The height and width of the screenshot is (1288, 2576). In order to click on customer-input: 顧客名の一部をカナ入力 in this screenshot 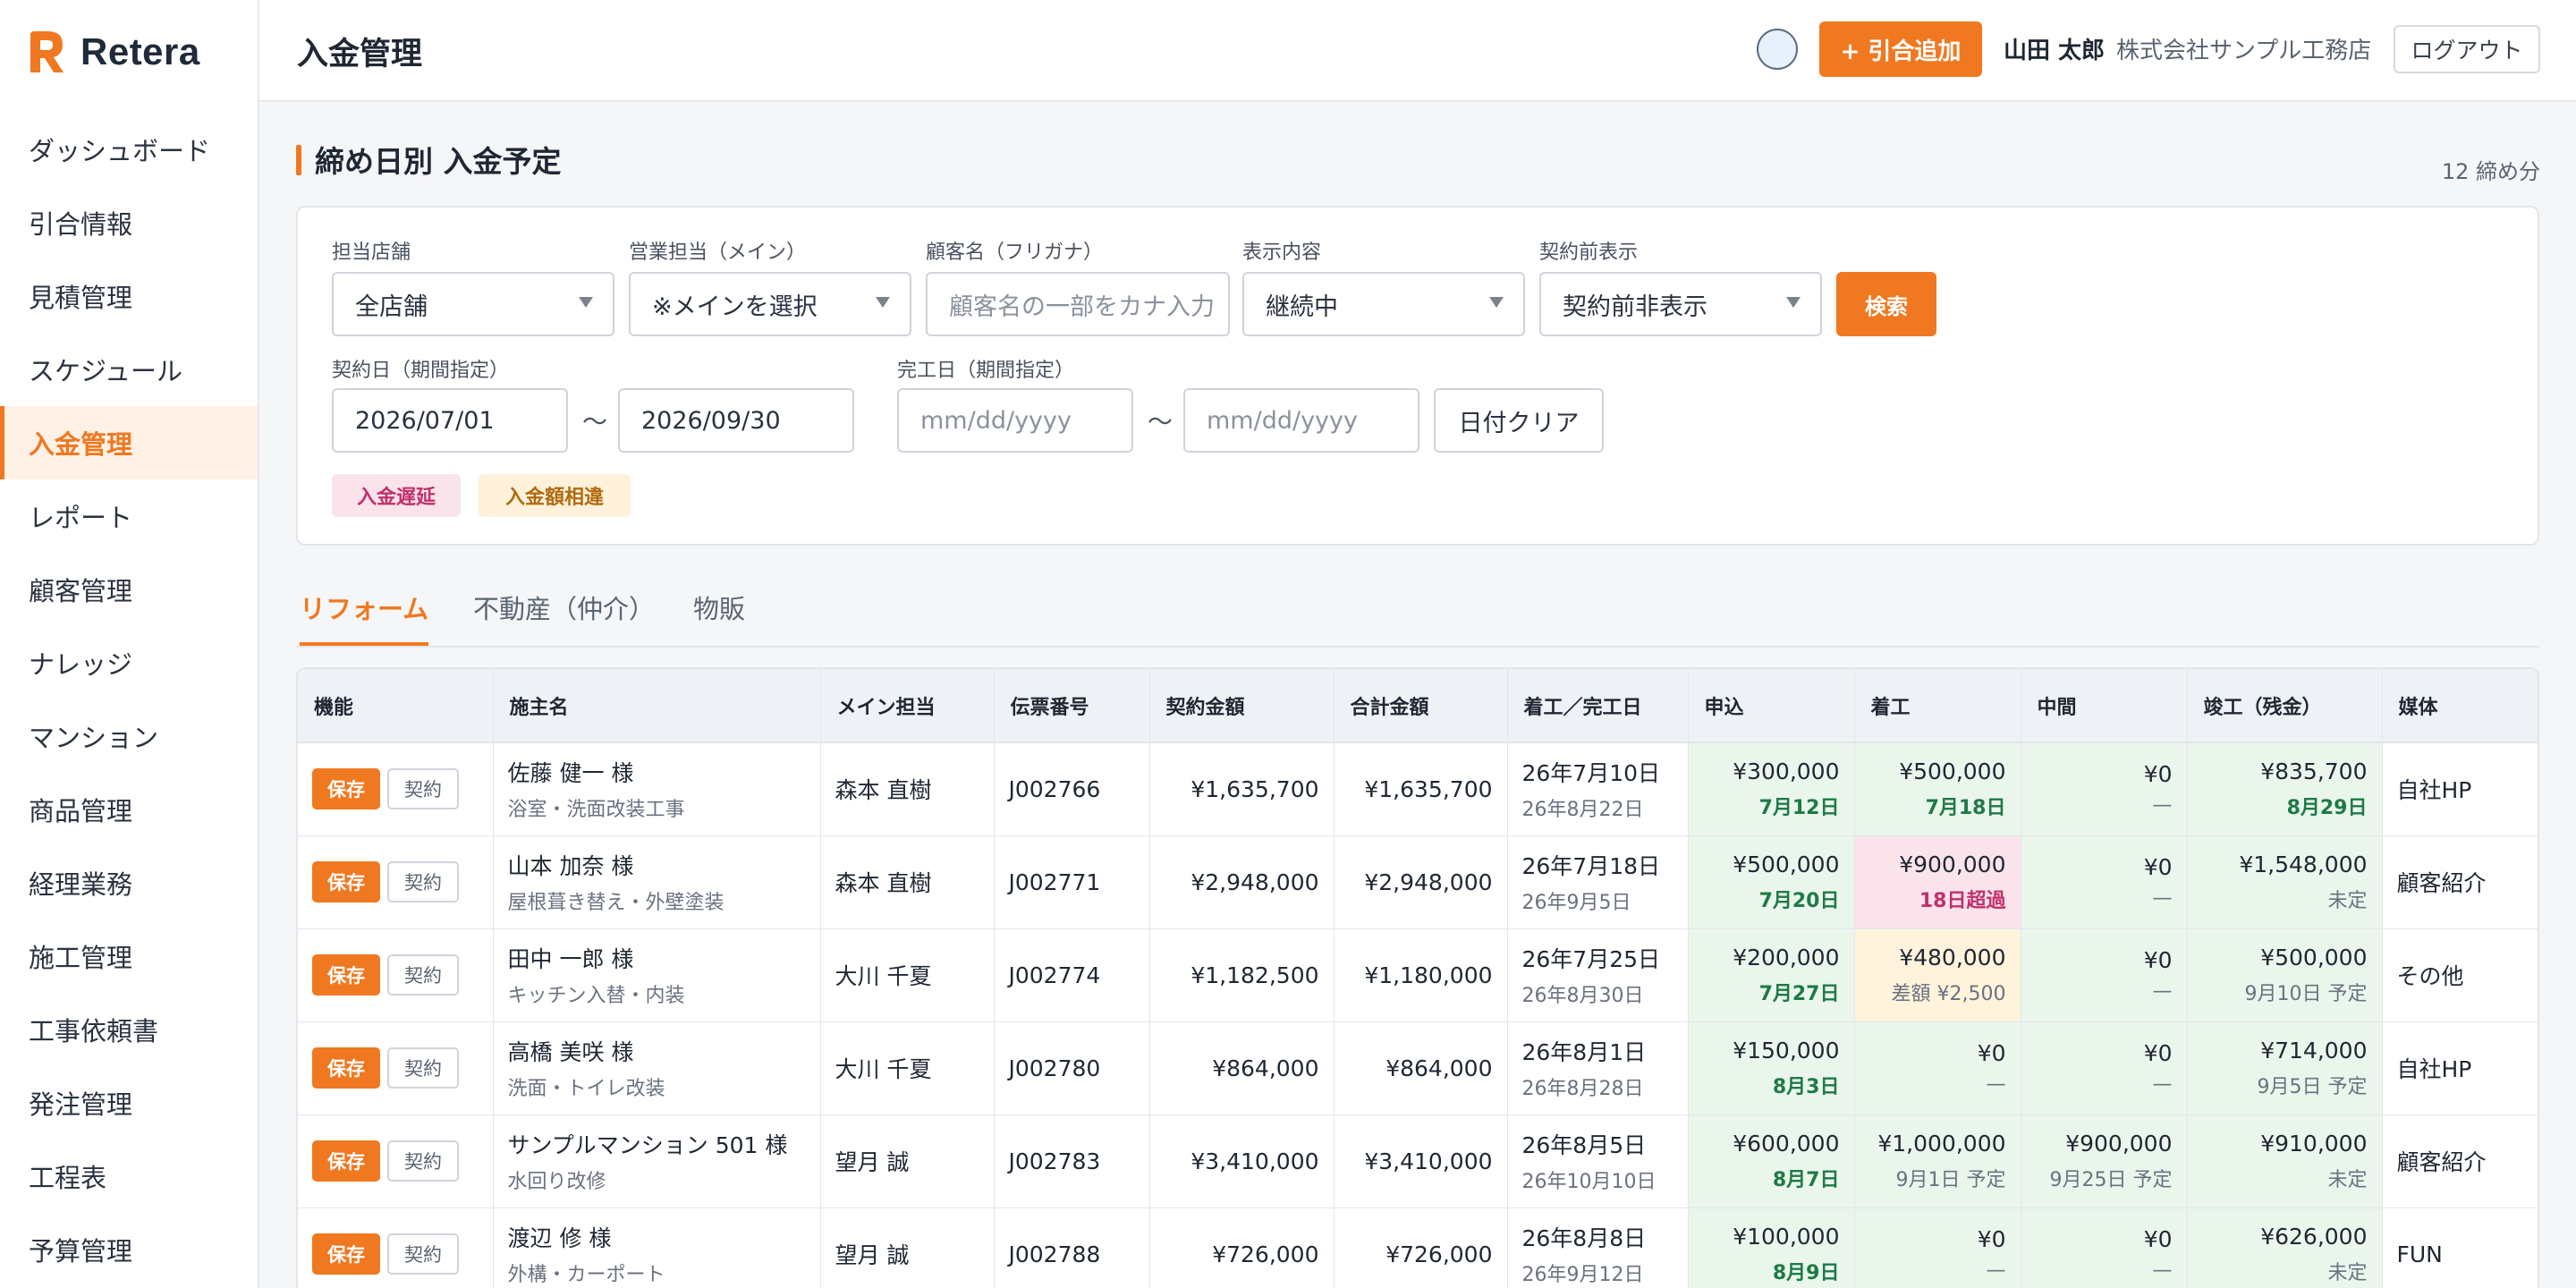, I will do `click(1078, 304)`.